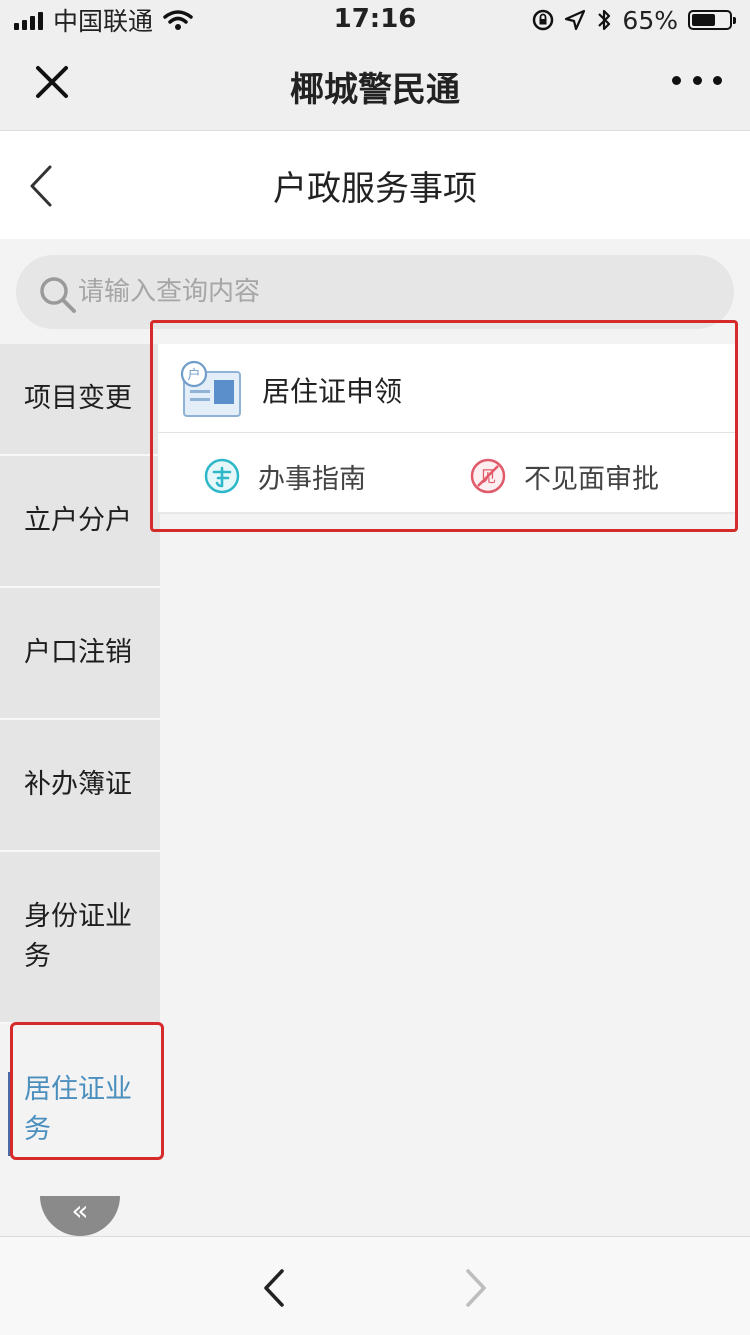 This screenshot has width=750, height=1335. I want to click on location-icon, so click(575, 20).